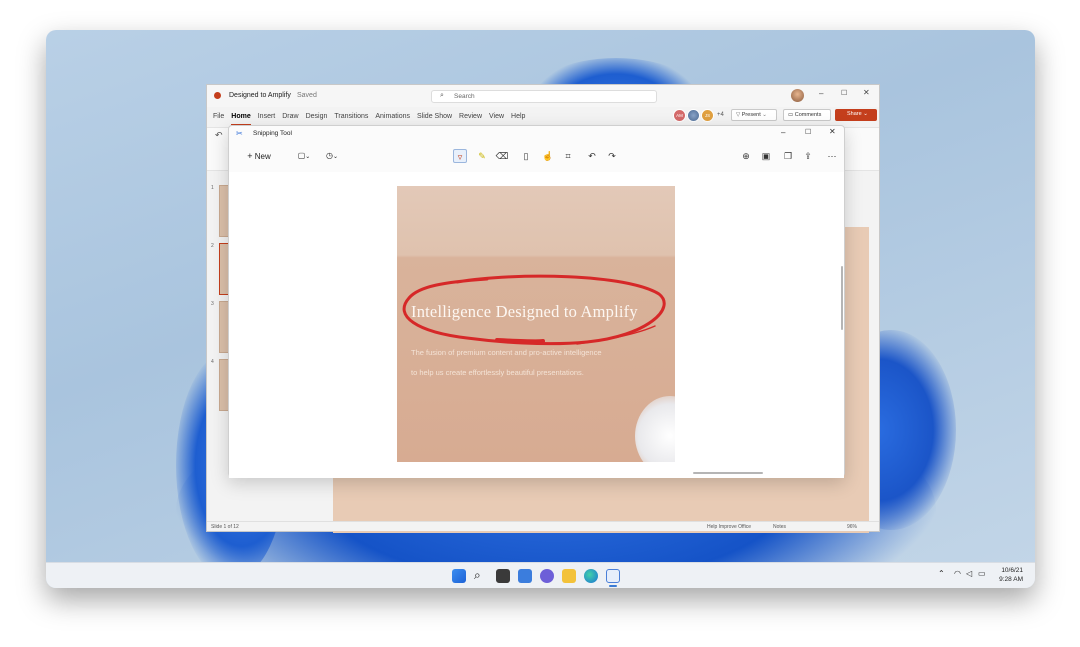 The height and width of the screenshot is (647, 1080). What do you see at coordinates (569, 576) in the screenshot?
I see `file-explorer-icon` at bounding box center [569, 576].